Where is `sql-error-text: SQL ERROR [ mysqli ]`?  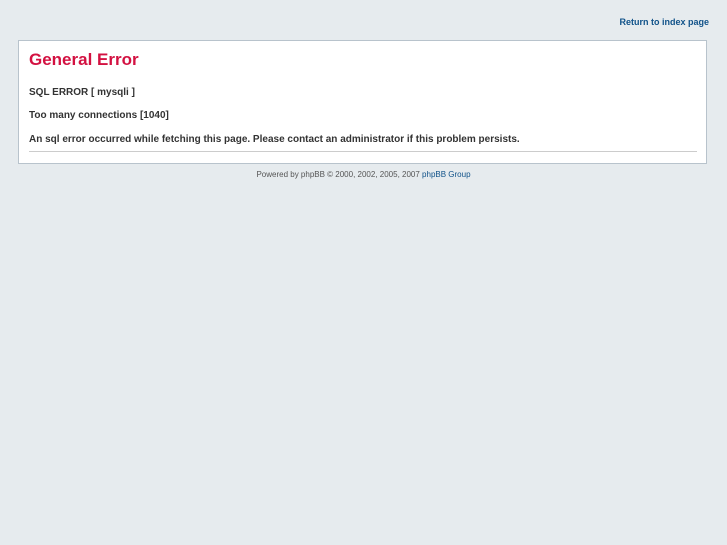 sql-error-text: SQL ERROR [ mysqli ] is located at coordinates (82, 92).